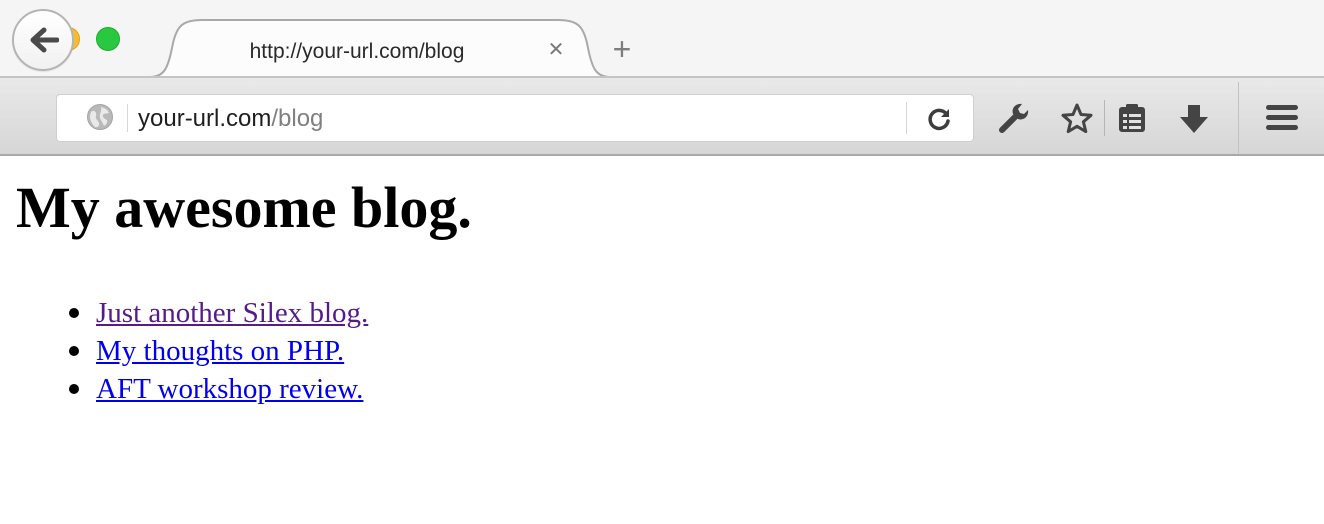  What do you see at coordinates (108, 39) in the screenshot?
I see `maximize-window-button` at bounding box center [108, 39].